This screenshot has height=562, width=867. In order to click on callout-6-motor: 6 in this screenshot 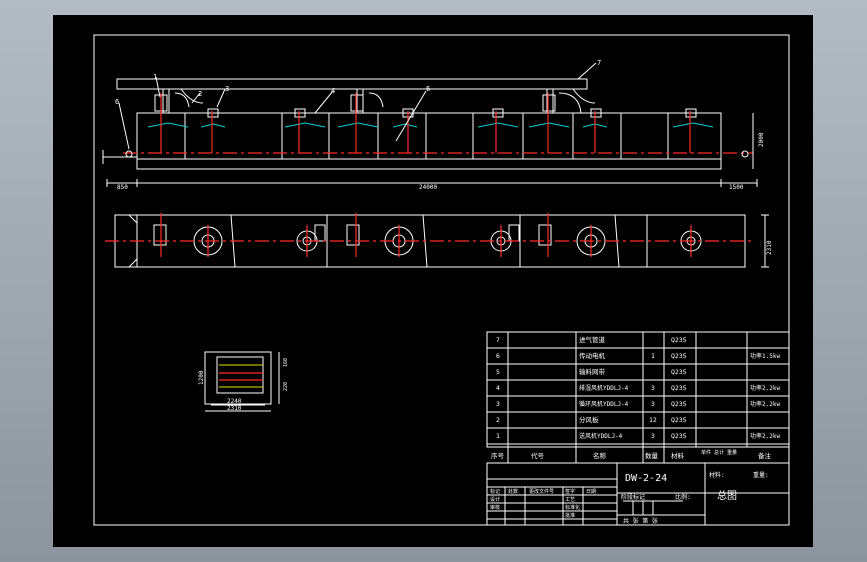, I will do `click(117, 102)`.